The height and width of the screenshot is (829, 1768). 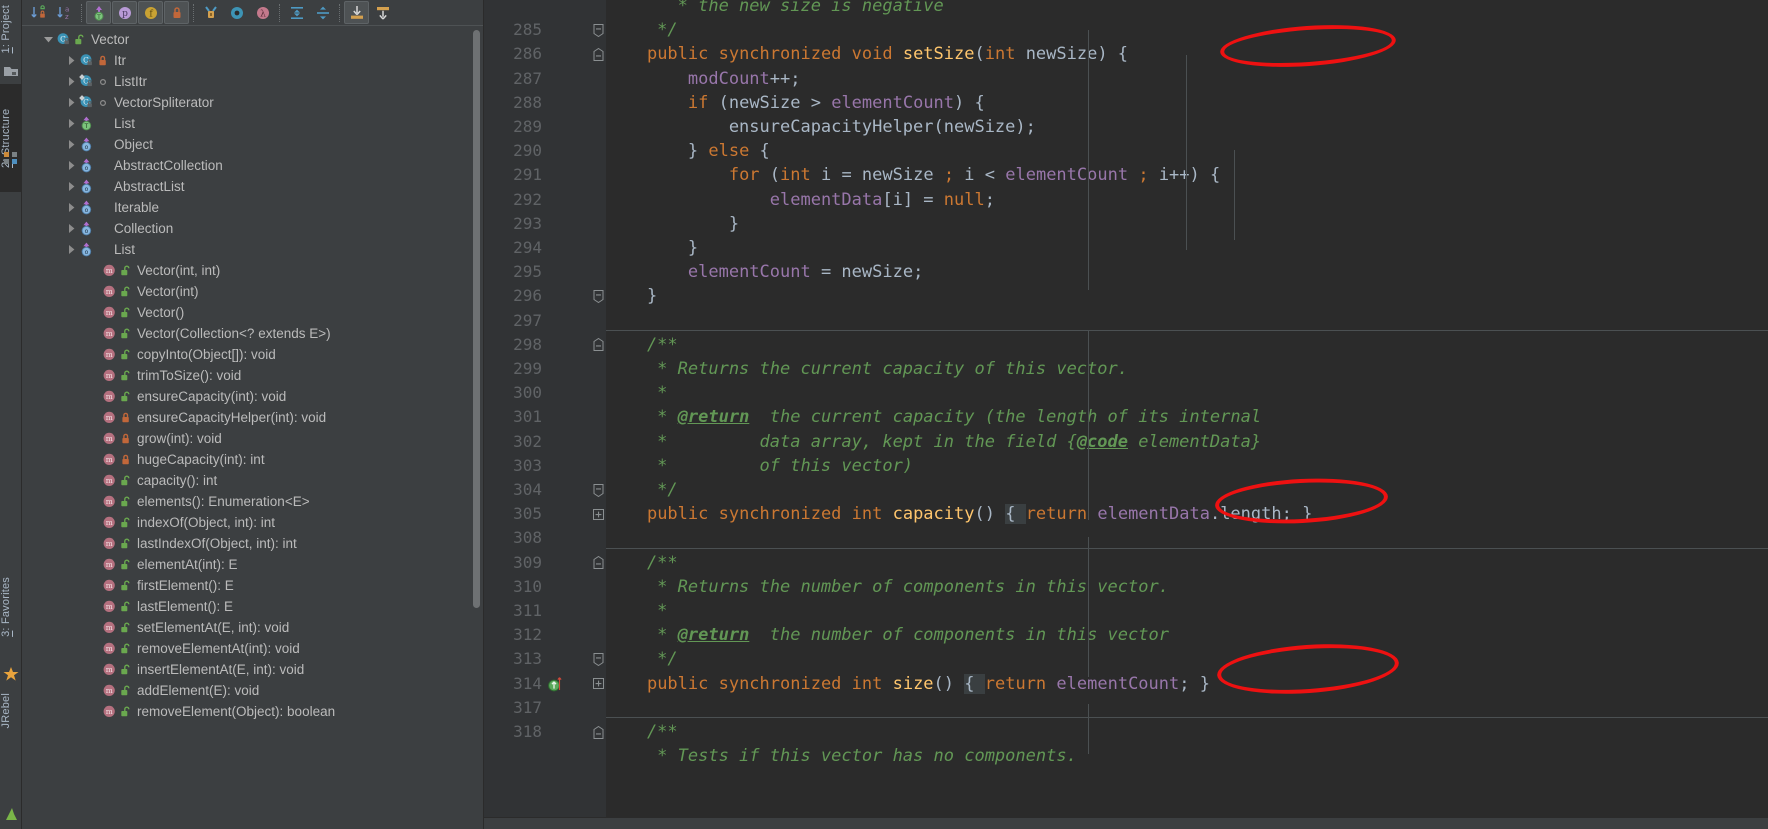 What do you see at coordinates (252, 648) in the screenshot?
I see `structure-method-row: m removeElementAt(int): void` at bounding box center [252, 648].